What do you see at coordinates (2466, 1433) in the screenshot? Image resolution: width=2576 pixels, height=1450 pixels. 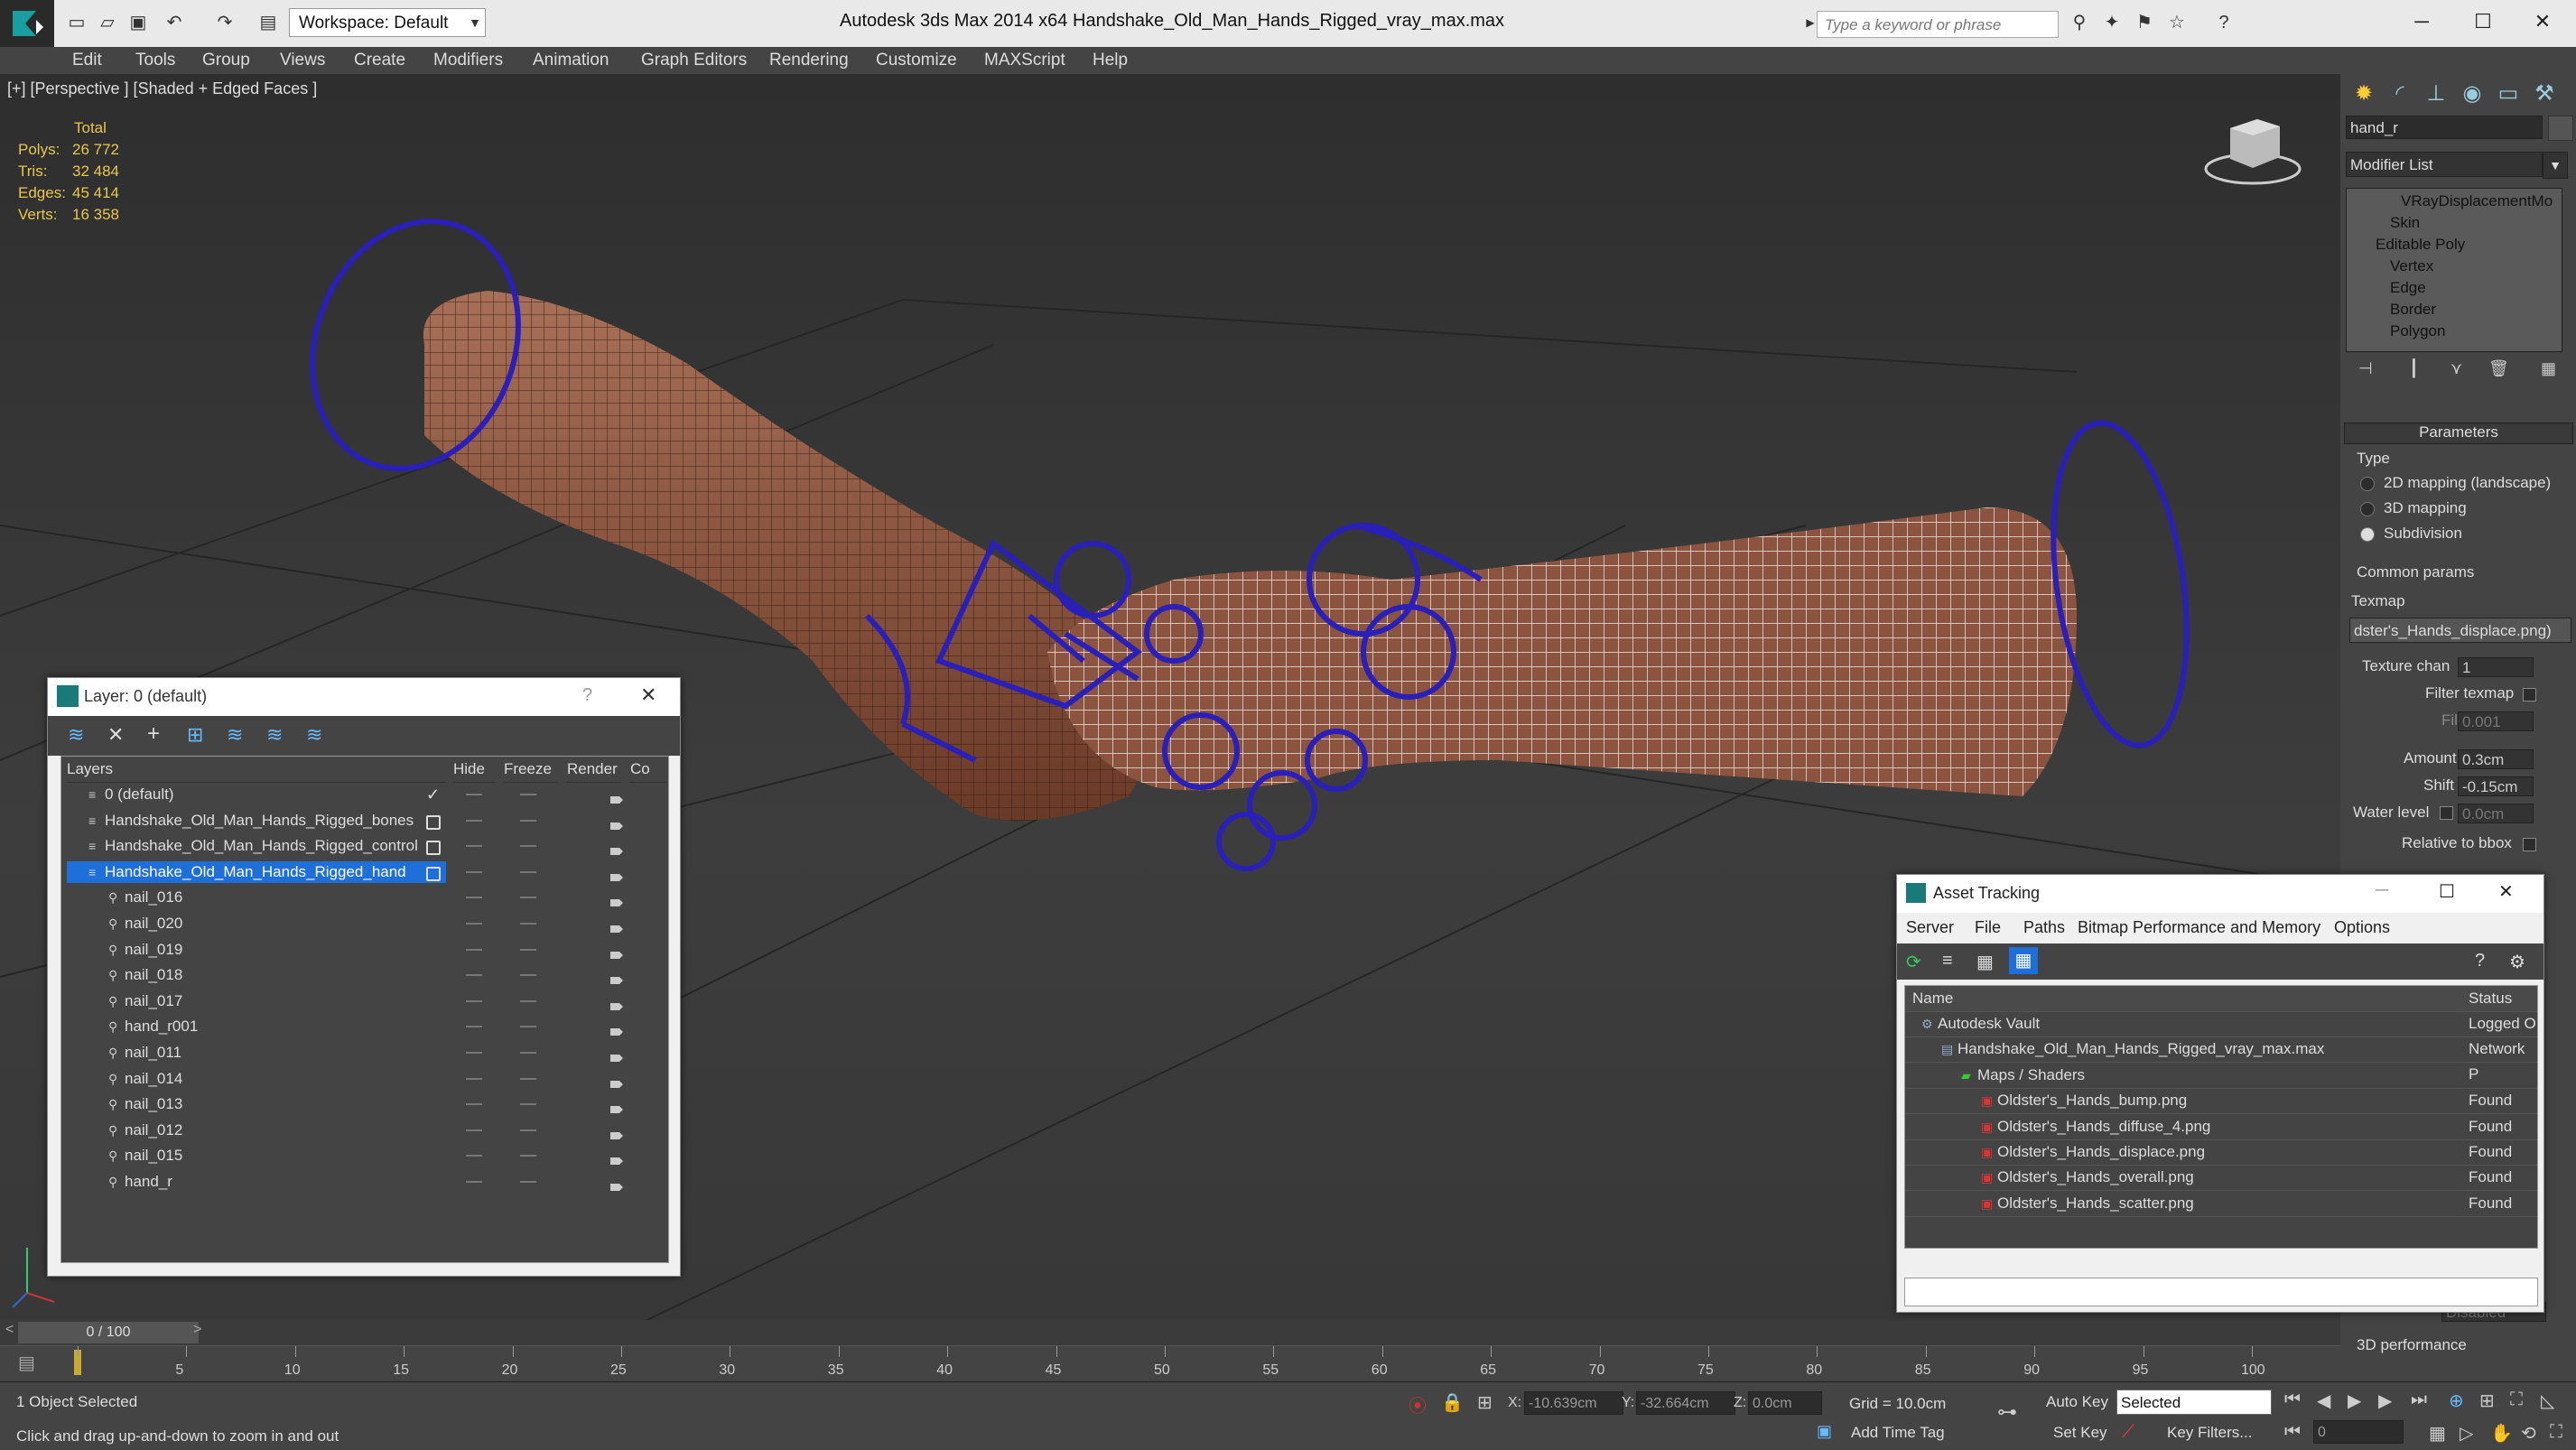 I see `orbit-icon: ▷` at bounding box center [2466, 1433].